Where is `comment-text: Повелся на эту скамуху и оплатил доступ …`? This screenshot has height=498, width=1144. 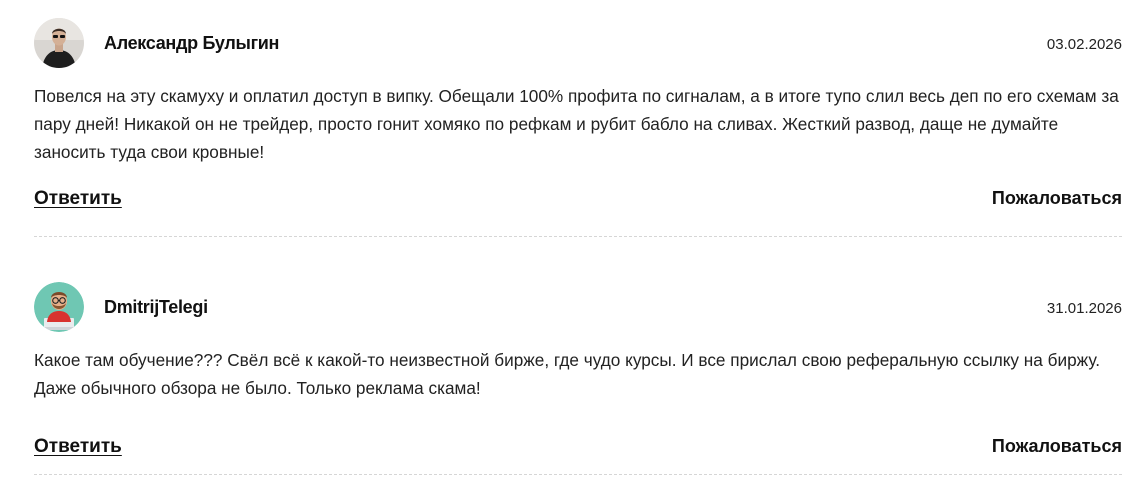
comment-text: Повелся на эту скамуху и оплатил доступ … is located at coordinates (576, 124).